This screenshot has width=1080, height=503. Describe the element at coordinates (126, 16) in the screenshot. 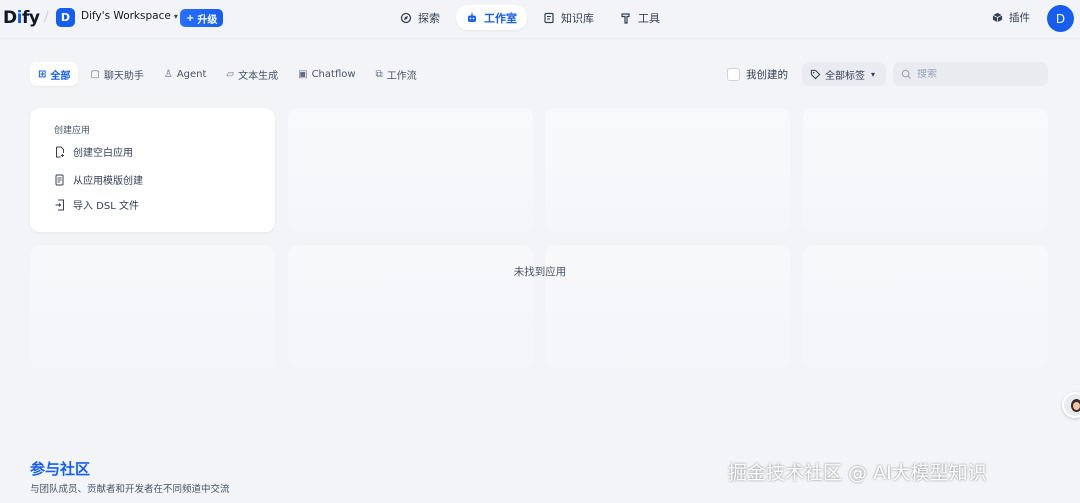

I see `workspace-name: Dify's Workspace` at that location.